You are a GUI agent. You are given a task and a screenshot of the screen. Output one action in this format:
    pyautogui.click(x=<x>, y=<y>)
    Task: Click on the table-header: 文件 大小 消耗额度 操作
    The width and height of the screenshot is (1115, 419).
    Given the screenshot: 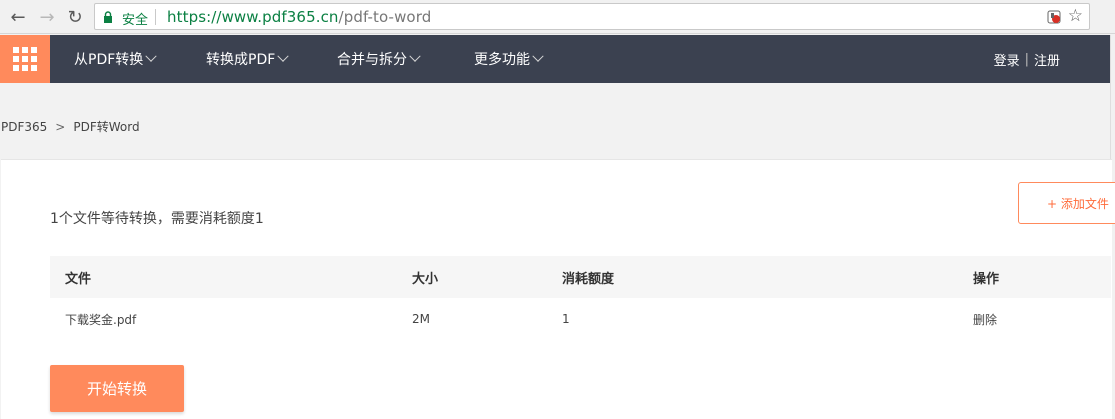 What is the action you would take?
    pyautogui.click(x=580, y=277)
    